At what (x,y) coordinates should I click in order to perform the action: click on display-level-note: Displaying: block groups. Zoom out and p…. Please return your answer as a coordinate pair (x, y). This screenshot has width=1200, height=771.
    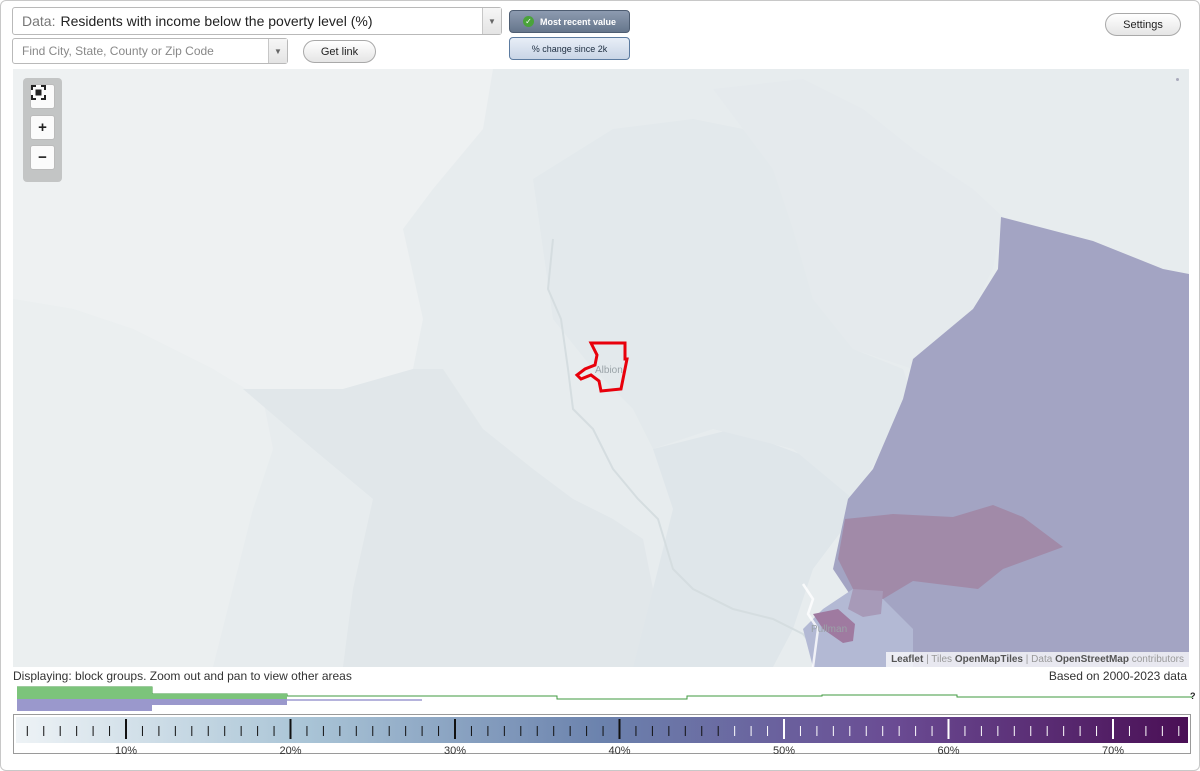
    Looking at the image, I should click on (182, 676).